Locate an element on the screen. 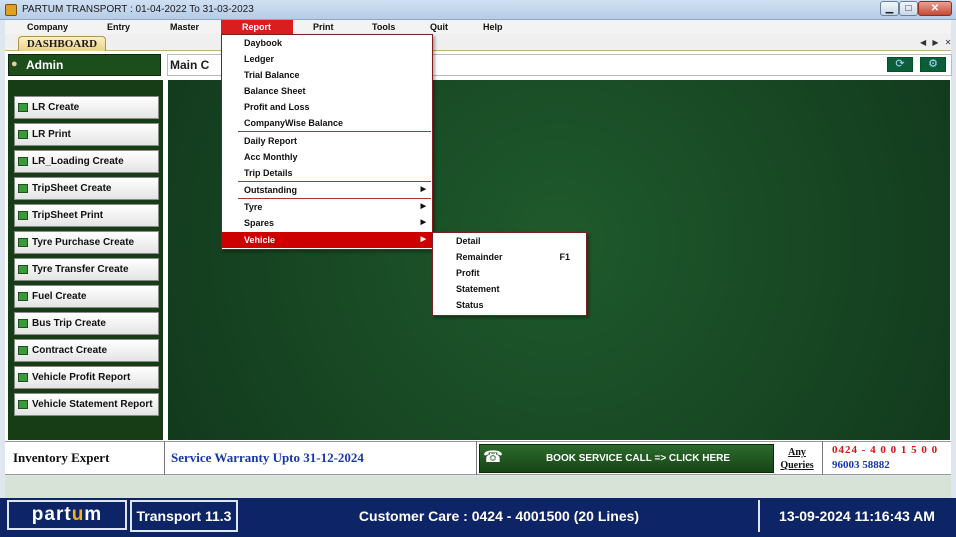 This screenshot has height=537, width=956. bus-trip-create-button: Bus Trip Create is located at coordinates (86, 323).